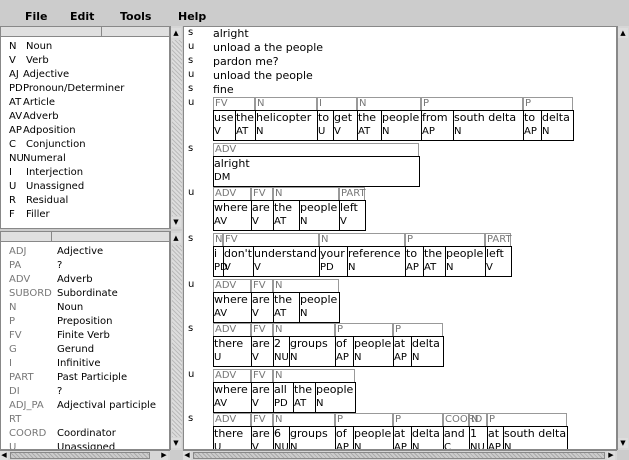 This screenshot has height=460, width=629. Describe the element at coordinates (85, 351) in the screenshot. I see `chunk-tag-row: G Gerund` at that location.